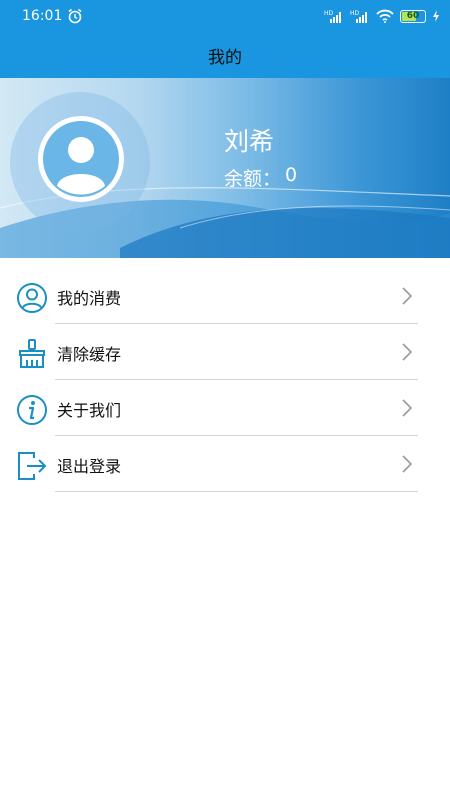  I want to click on menu-item-about-us: 关于我们, so click(225, 408).